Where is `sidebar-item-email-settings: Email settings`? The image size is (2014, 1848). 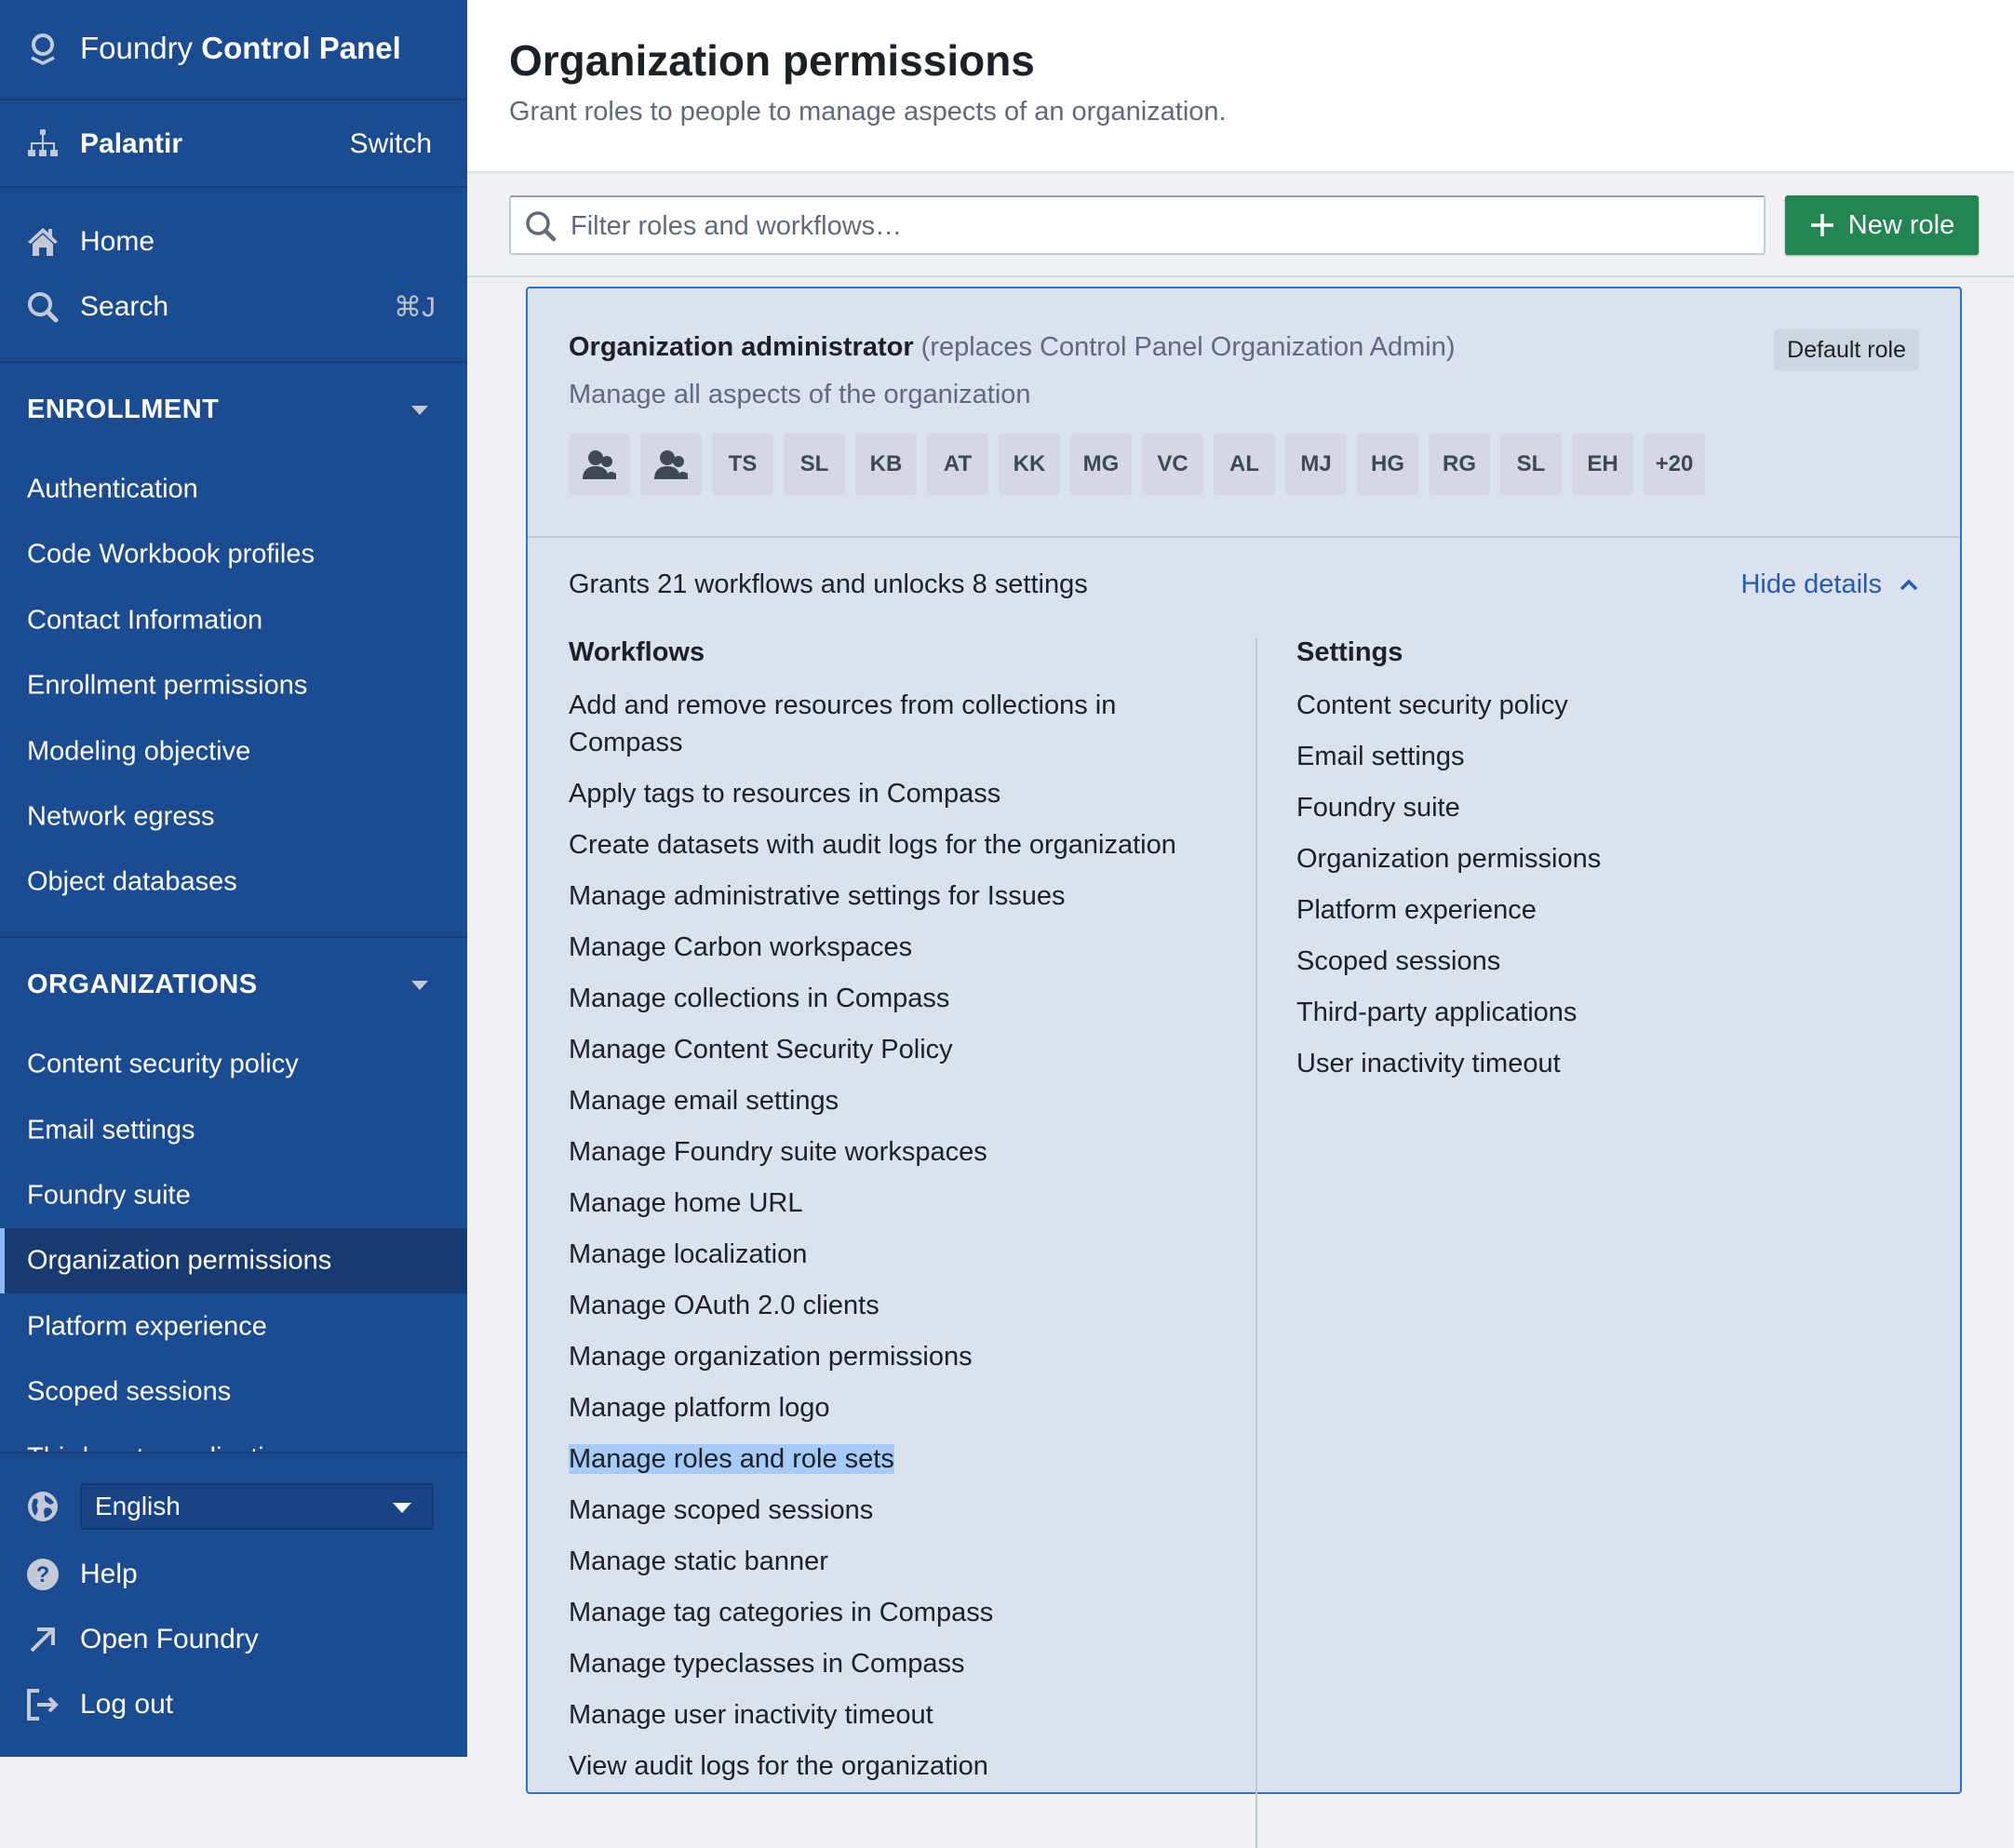
sidebar-item-email-settings: Email settings is located at coordinates (233, 1130).